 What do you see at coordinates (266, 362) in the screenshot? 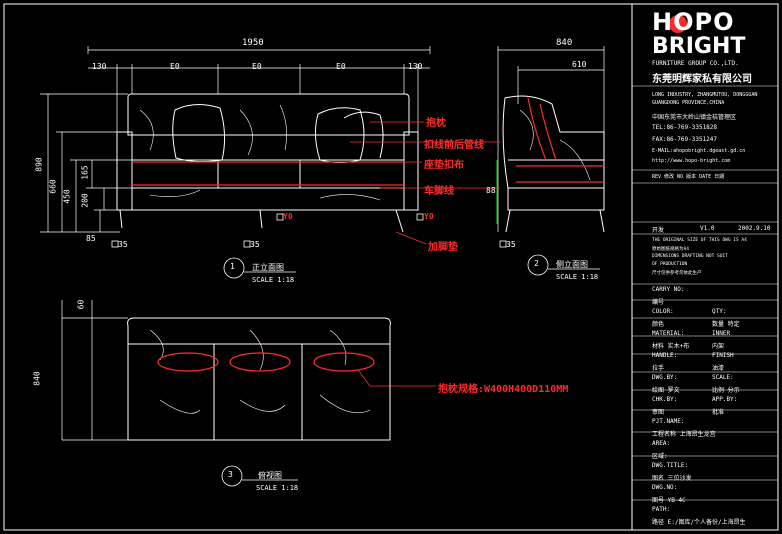
I see `plan-pillows` at bounding box center [266, 362].